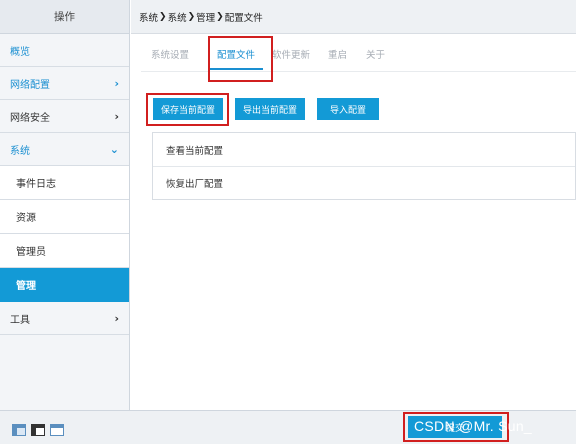  Describe the element at coordinates (31, 252) in the screenshot. I see `sidebar-subitem-label: 管理员` at that location.